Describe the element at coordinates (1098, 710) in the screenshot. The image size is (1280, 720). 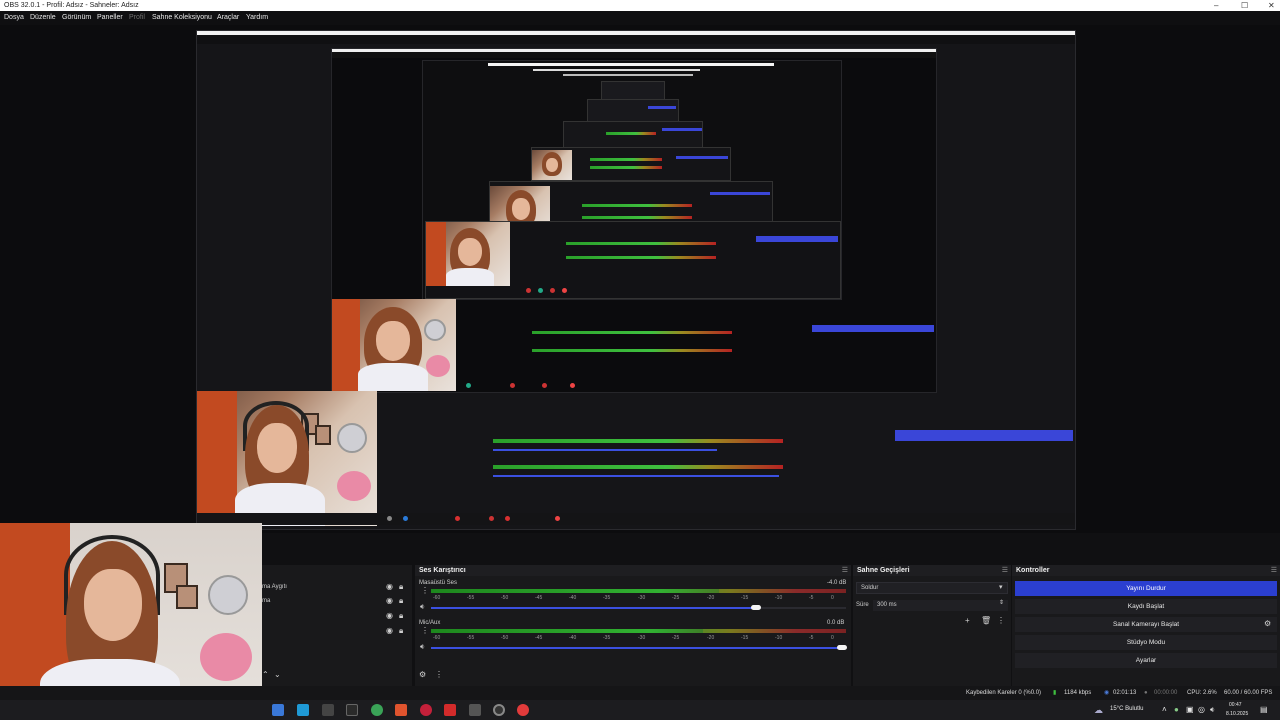
I see `cloud-icon: ☁` at that location.